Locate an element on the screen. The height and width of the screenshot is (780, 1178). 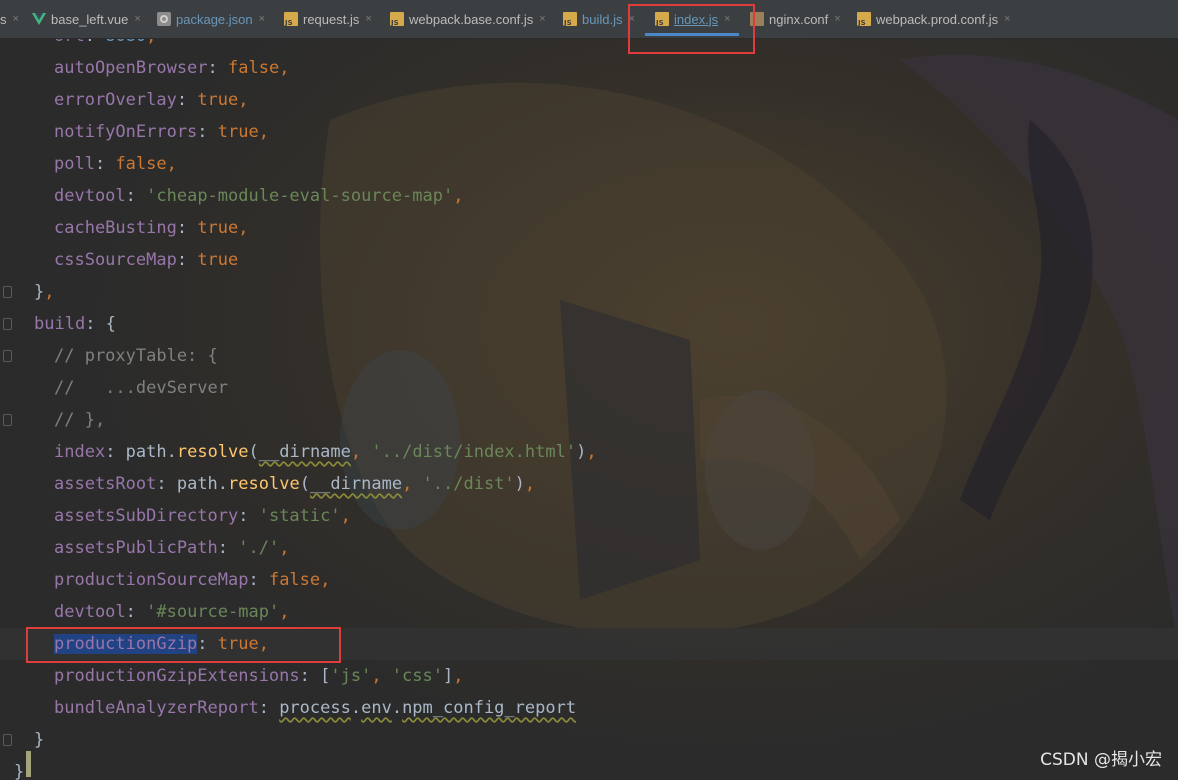
tab-label: build.js is located at coordinates (602, 19).